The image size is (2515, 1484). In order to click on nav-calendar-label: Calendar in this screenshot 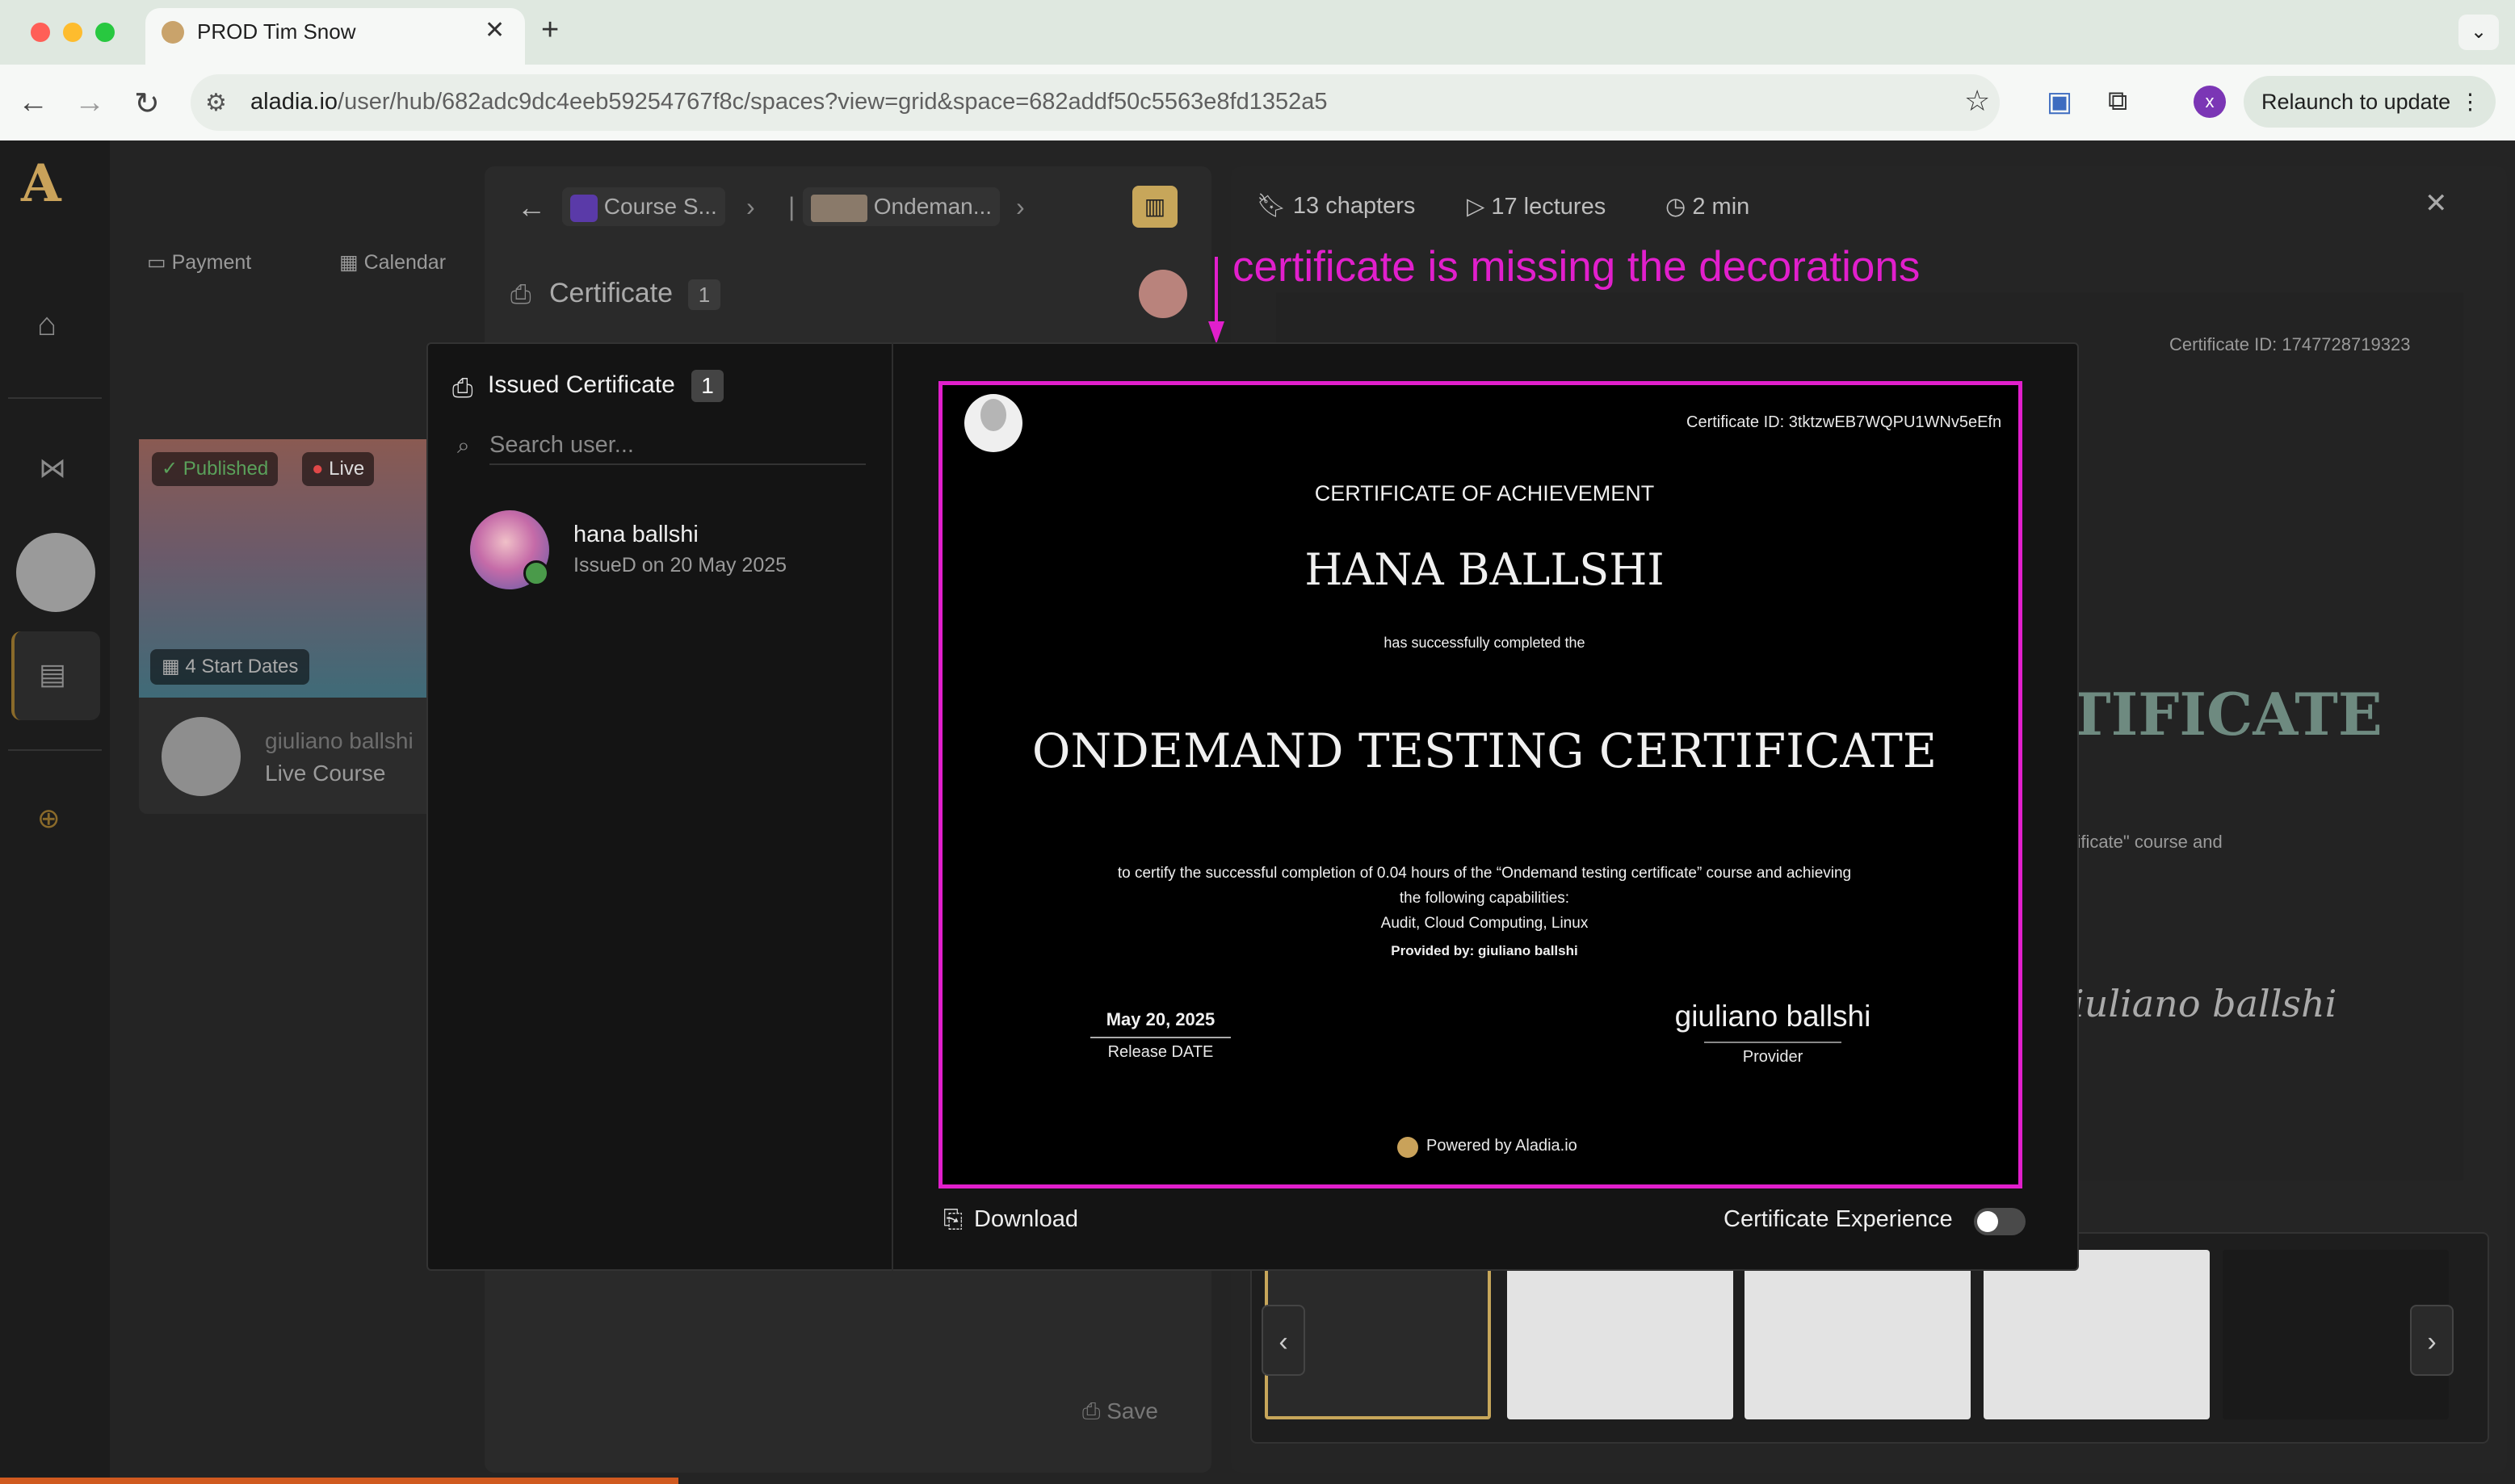, I will do `click(405, 262)`.